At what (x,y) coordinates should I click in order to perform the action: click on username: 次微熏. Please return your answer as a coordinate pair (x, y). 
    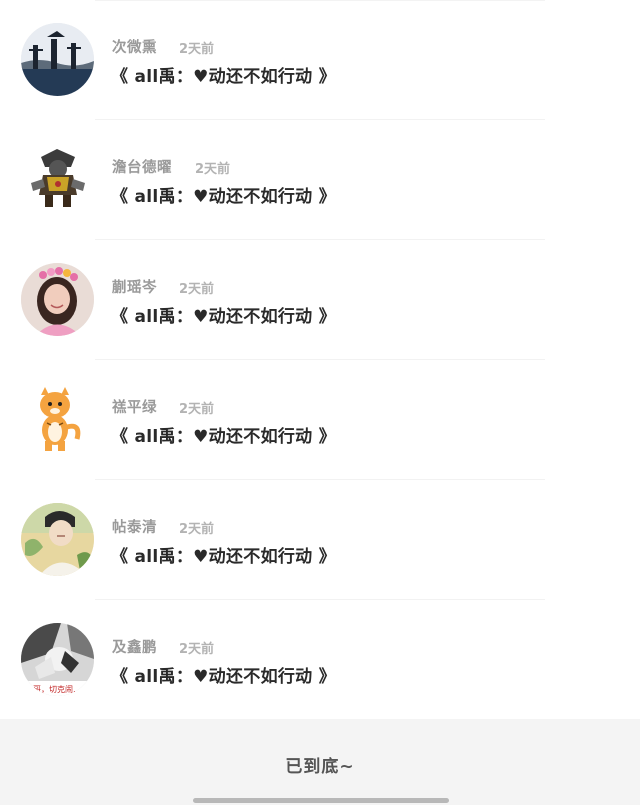
    Looking at the image, I should click on (134, 46).